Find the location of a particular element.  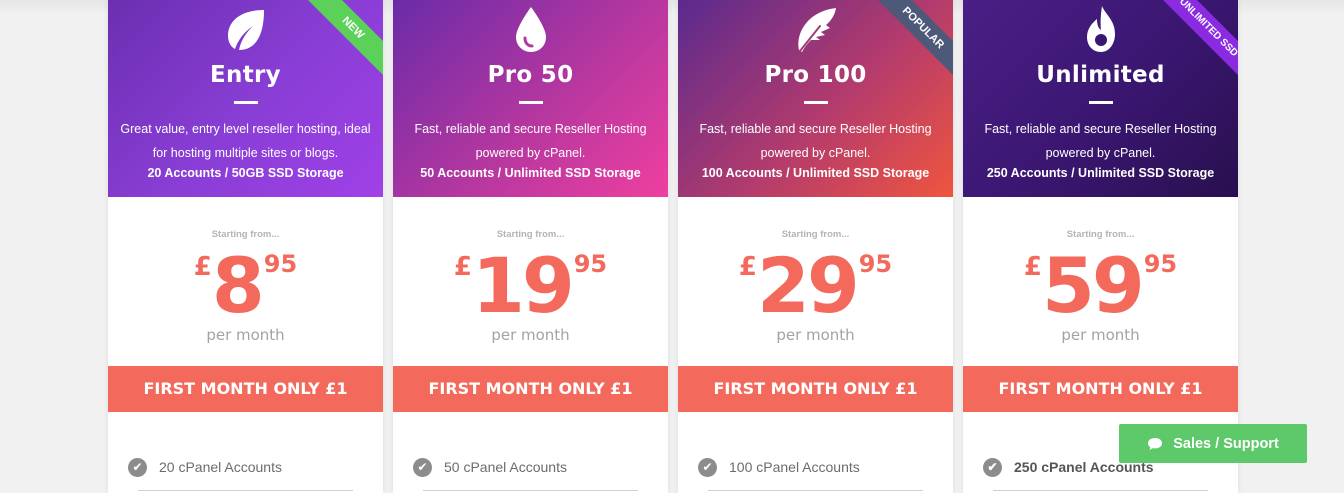

support-label: Sales / Support is located at coordinates (1226, 443).